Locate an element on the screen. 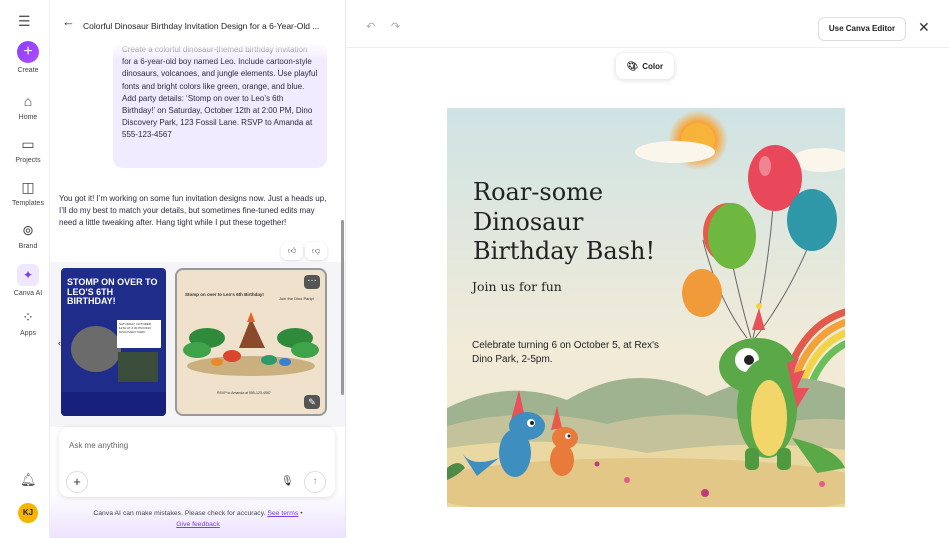  rail-canva-ai: ✦ Canva AI is located at coordinates (28, 280).